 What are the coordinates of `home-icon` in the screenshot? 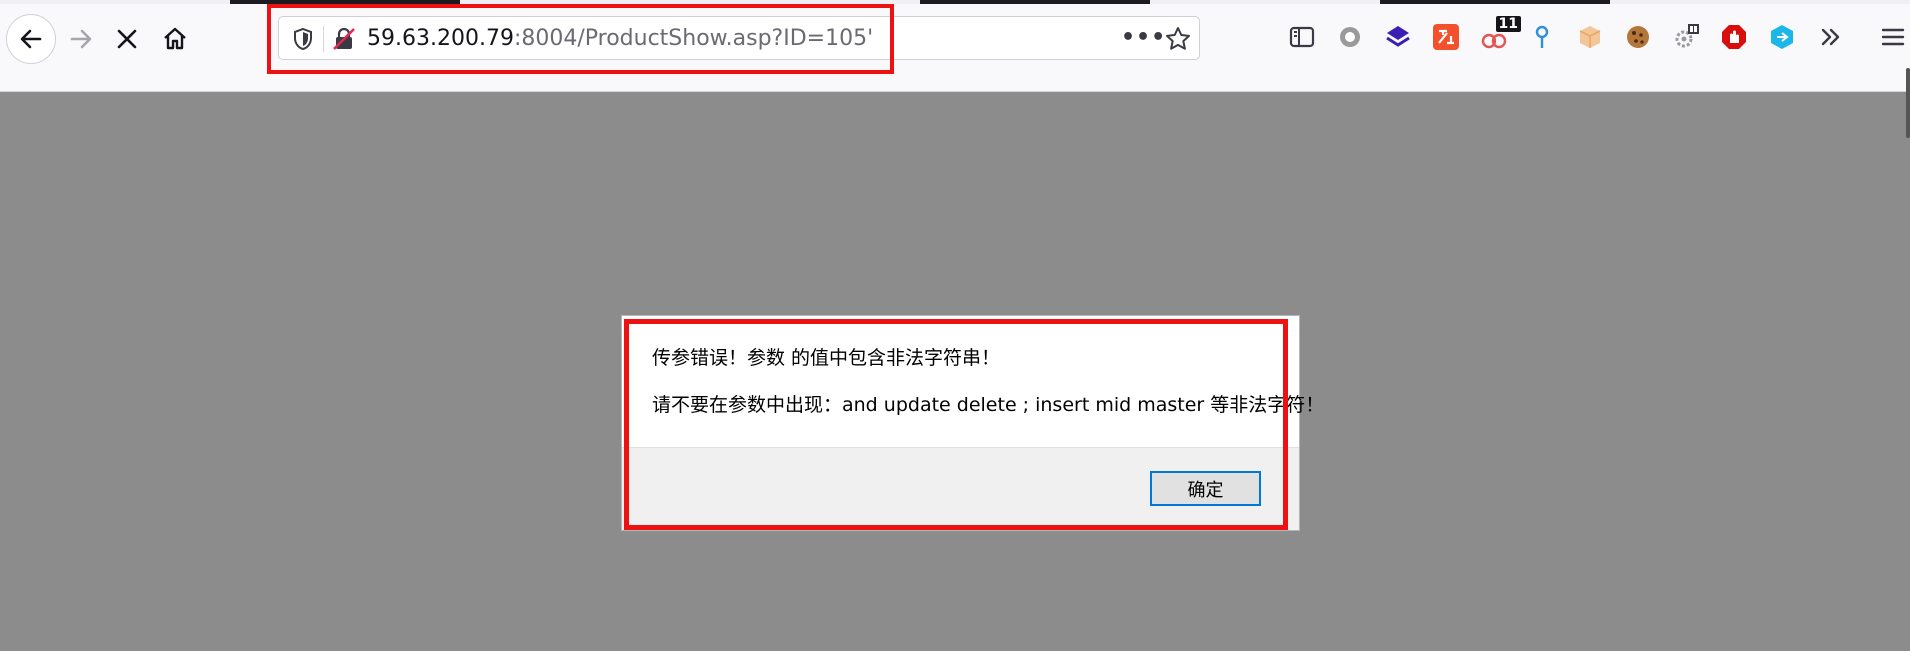 It's located at (175, 38).